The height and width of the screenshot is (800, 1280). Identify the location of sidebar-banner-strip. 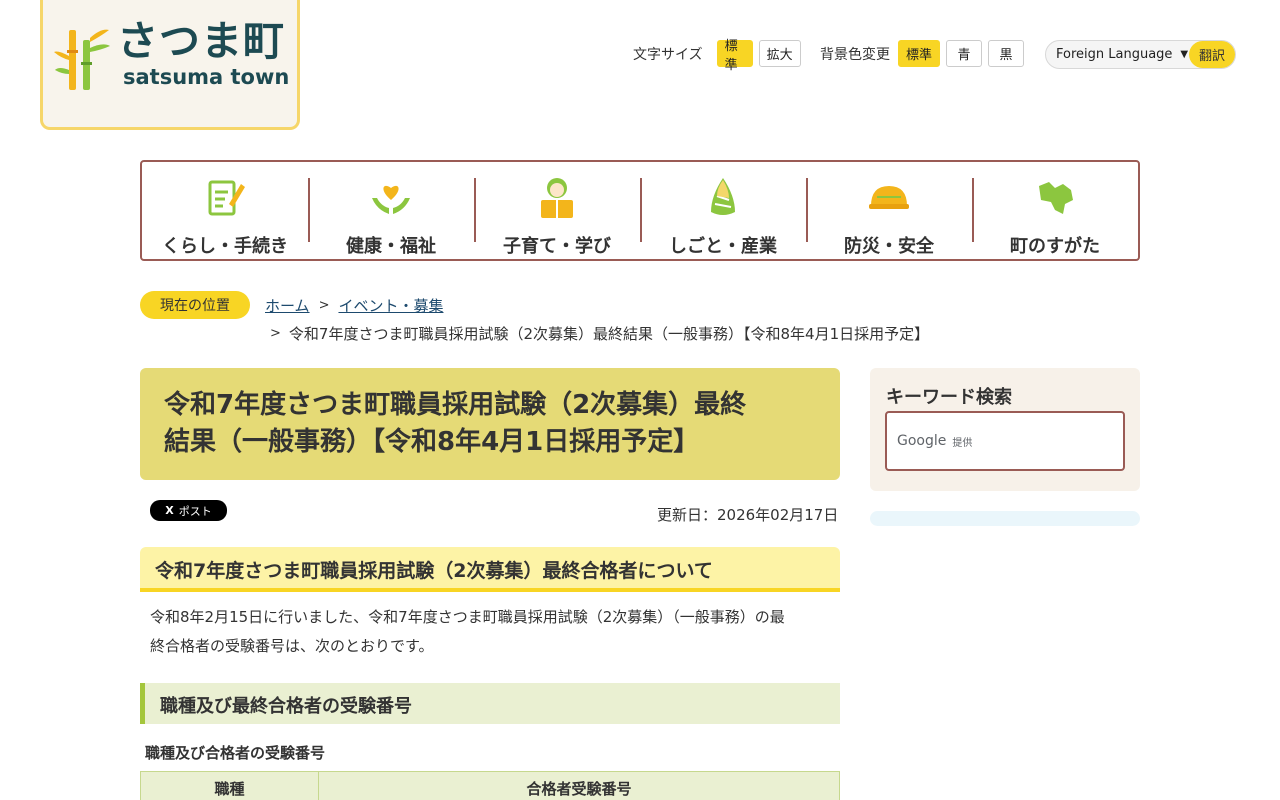
(1005, 518).